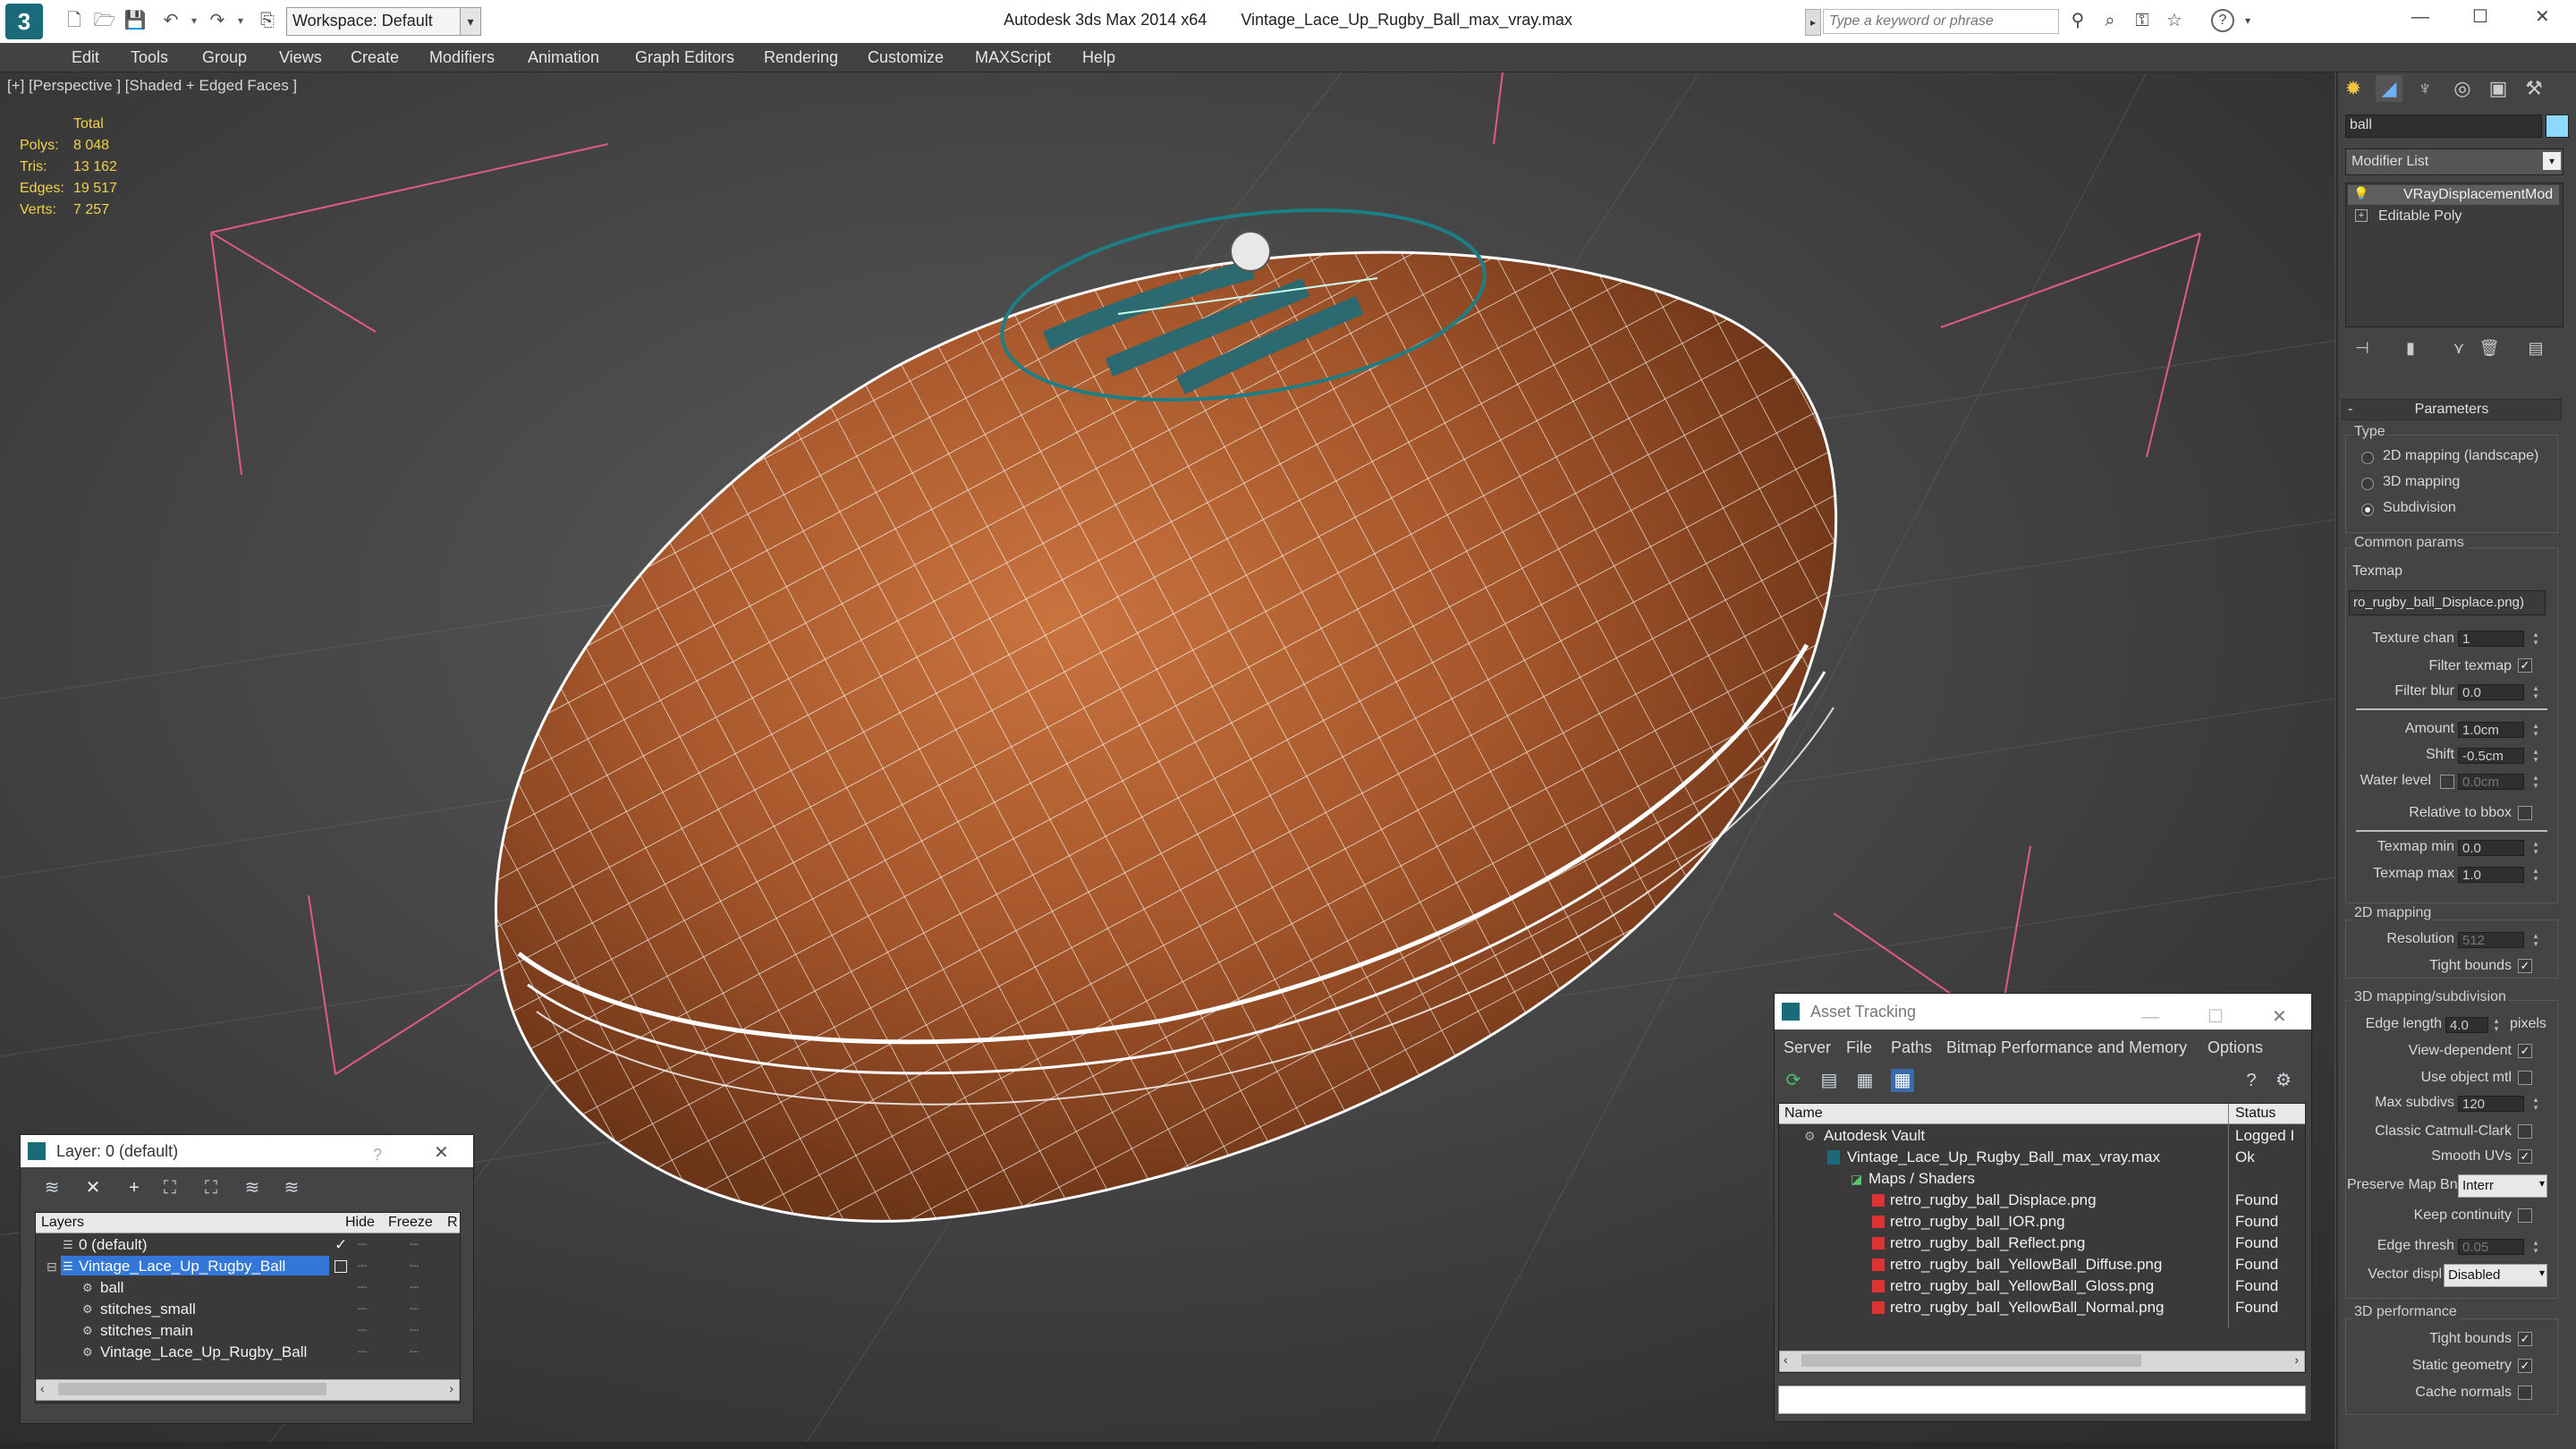 This screenshot has height=1449, width=2576. Describe the element at coordinates (382, 21) in the screenshot. I see `workspace-dropdown: Workspace: Default ▾` at that location.